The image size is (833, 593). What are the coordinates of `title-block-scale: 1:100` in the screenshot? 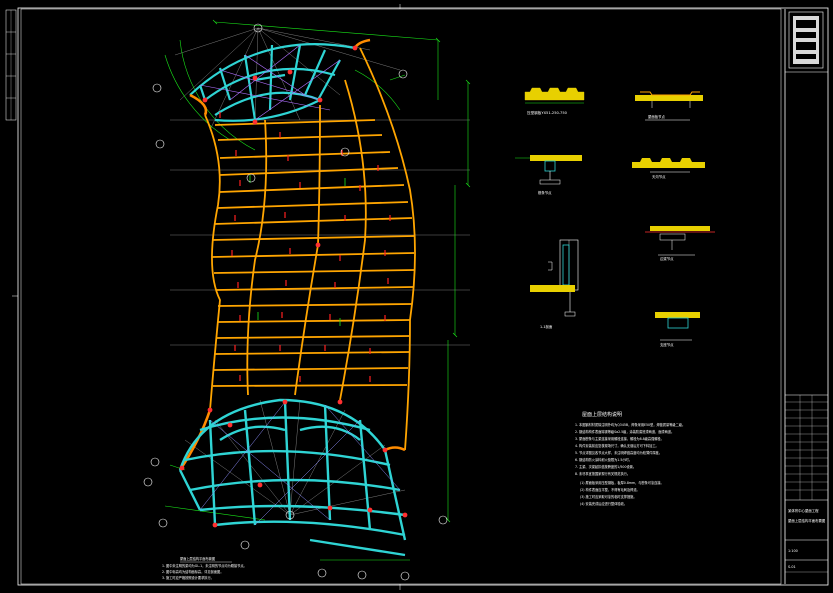 It's located at (793, 551).